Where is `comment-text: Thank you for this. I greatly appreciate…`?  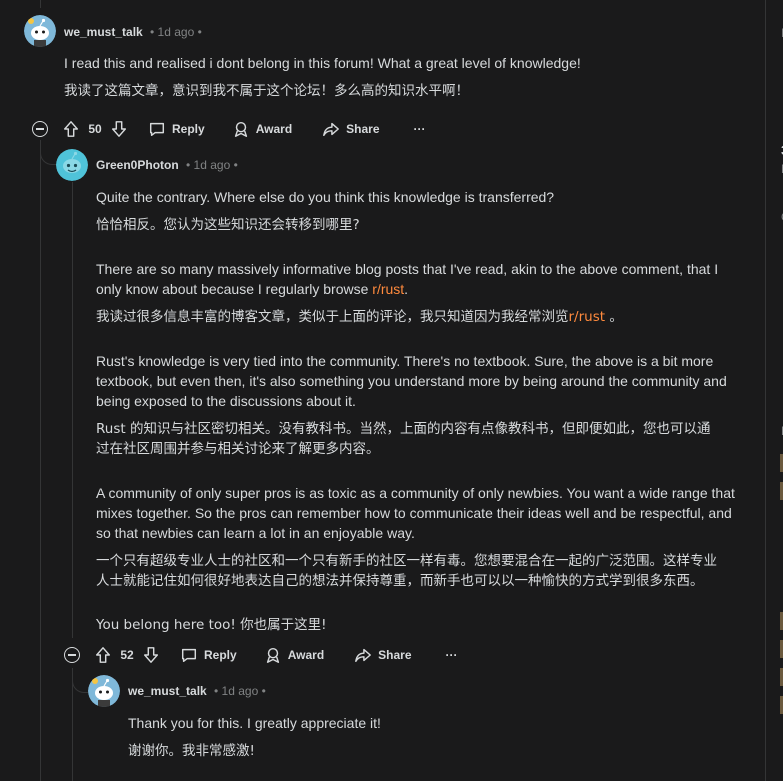
comment-text: Thank you for this. I greatly appreciate… is located at coordinates (254, 723).